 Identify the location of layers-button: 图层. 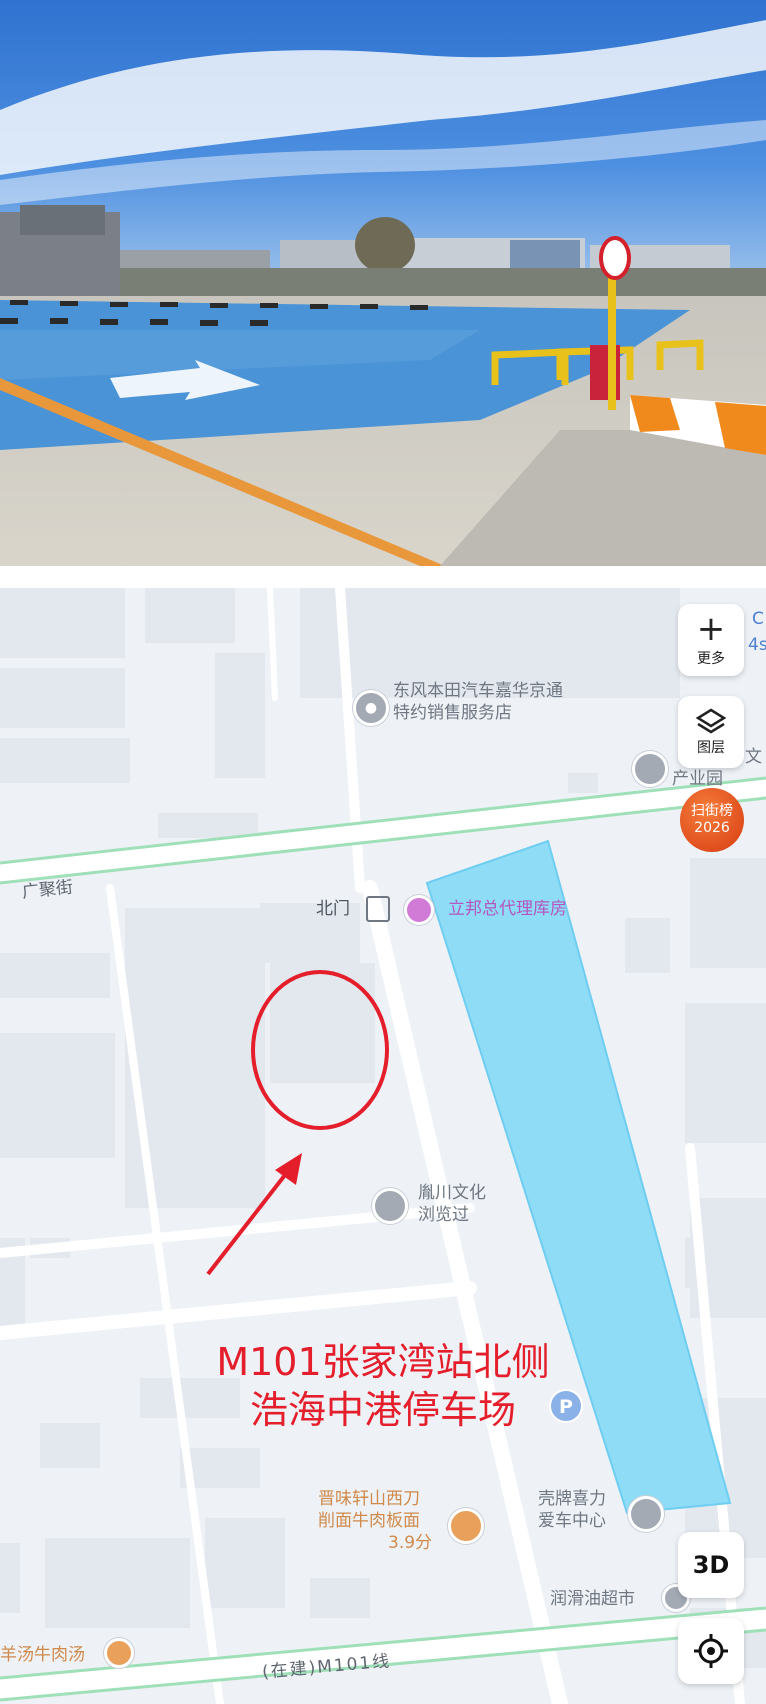
(711, 732).